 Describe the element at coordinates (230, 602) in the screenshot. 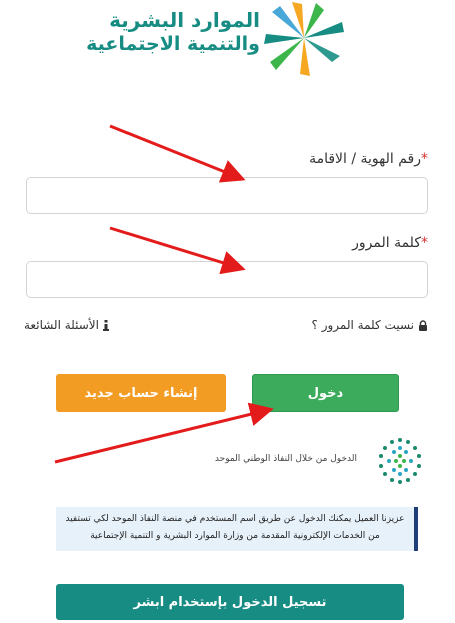

I see `absher-login-button: تسجيل الدخول بإستخدام ابشر` at that location.